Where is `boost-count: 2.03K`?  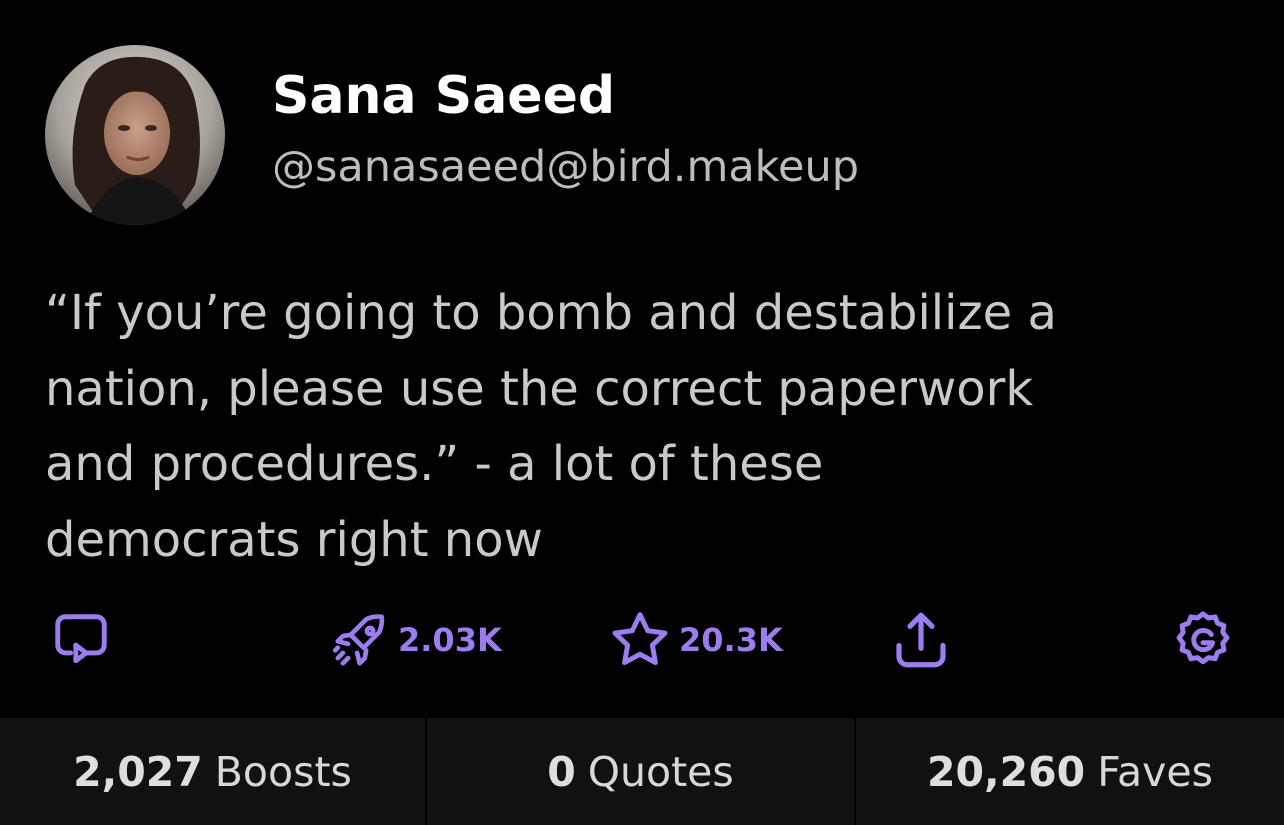 boost-count: 2.03K is located at coordinates (450, 640).